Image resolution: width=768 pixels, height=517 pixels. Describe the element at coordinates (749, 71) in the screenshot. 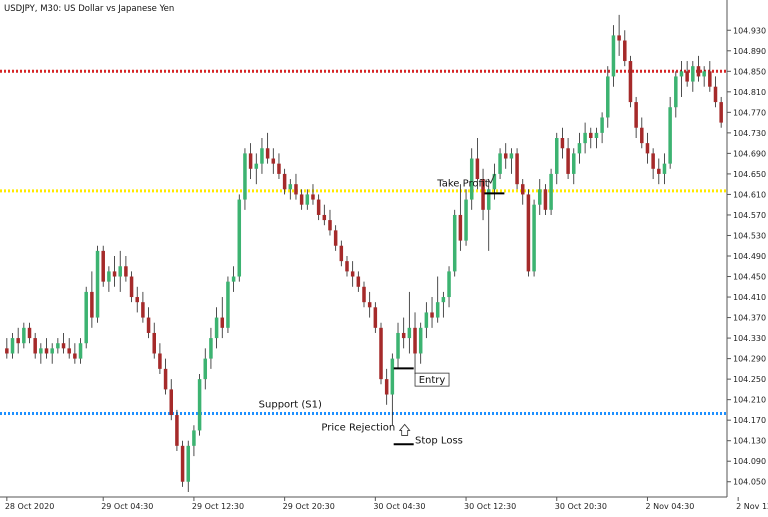

I see `y-tick-label: 104.850` at that location.